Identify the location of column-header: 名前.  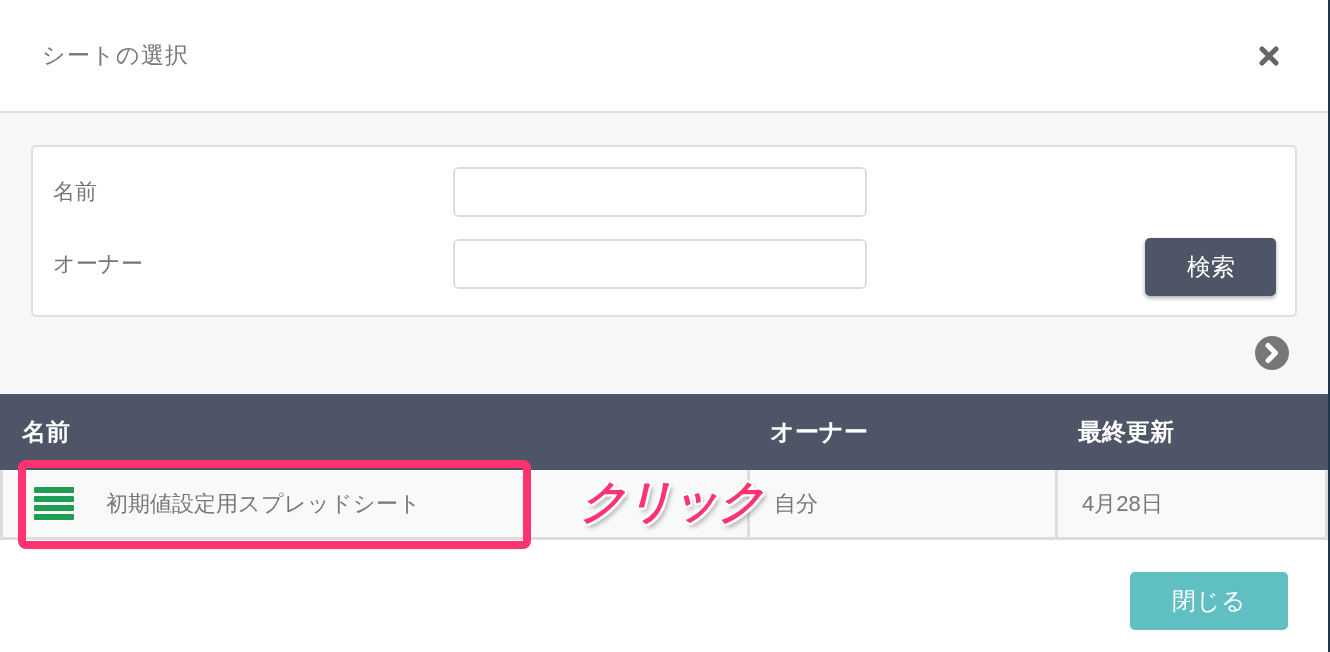
(36, 432).